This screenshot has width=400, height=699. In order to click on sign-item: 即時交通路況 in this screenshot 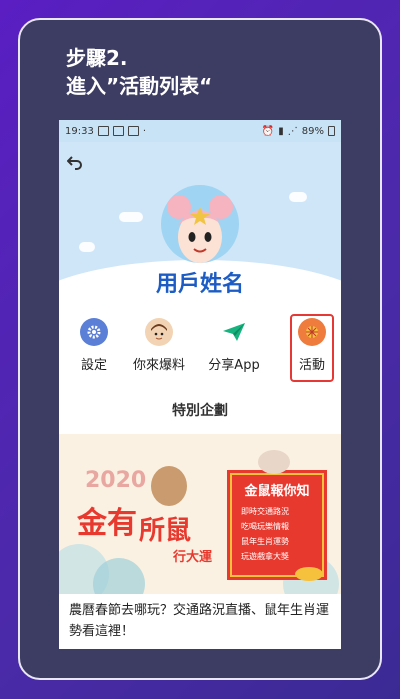, I will do `click(265, 511)`.